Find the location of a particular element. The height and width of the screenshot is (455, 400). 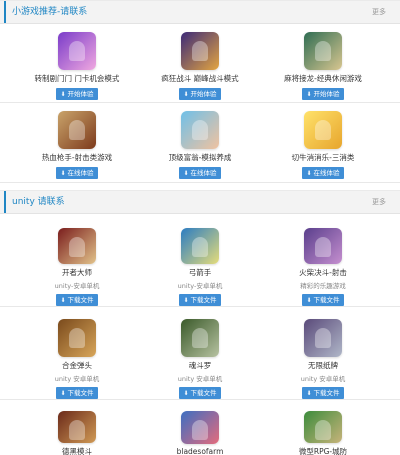

game-card: 德黑模斗 is located at coordinates (77, 433).